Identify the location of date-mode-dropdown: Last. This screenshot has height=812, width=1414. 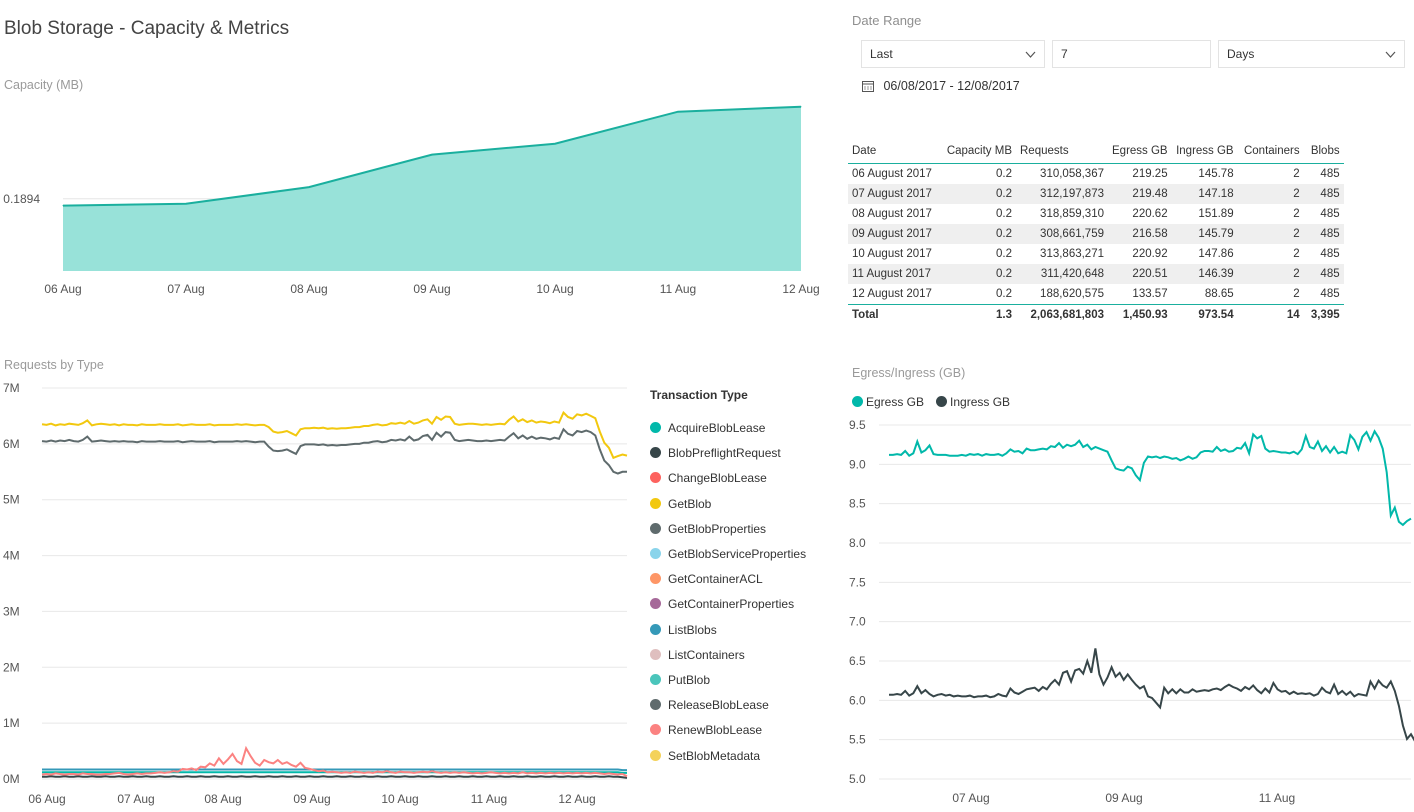
(953, 54).